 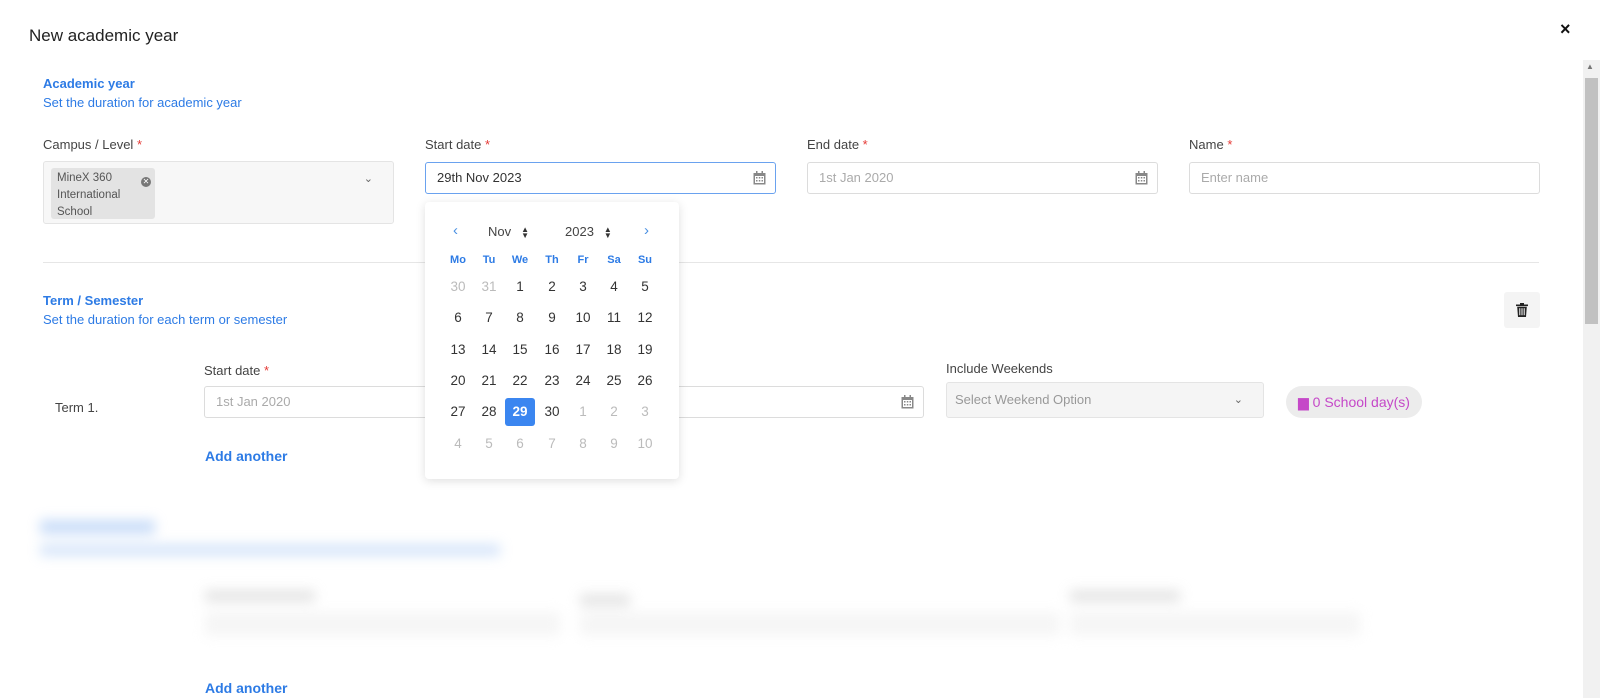 I want to click on term-title: Term / Semester, so click(x=93, y=300).